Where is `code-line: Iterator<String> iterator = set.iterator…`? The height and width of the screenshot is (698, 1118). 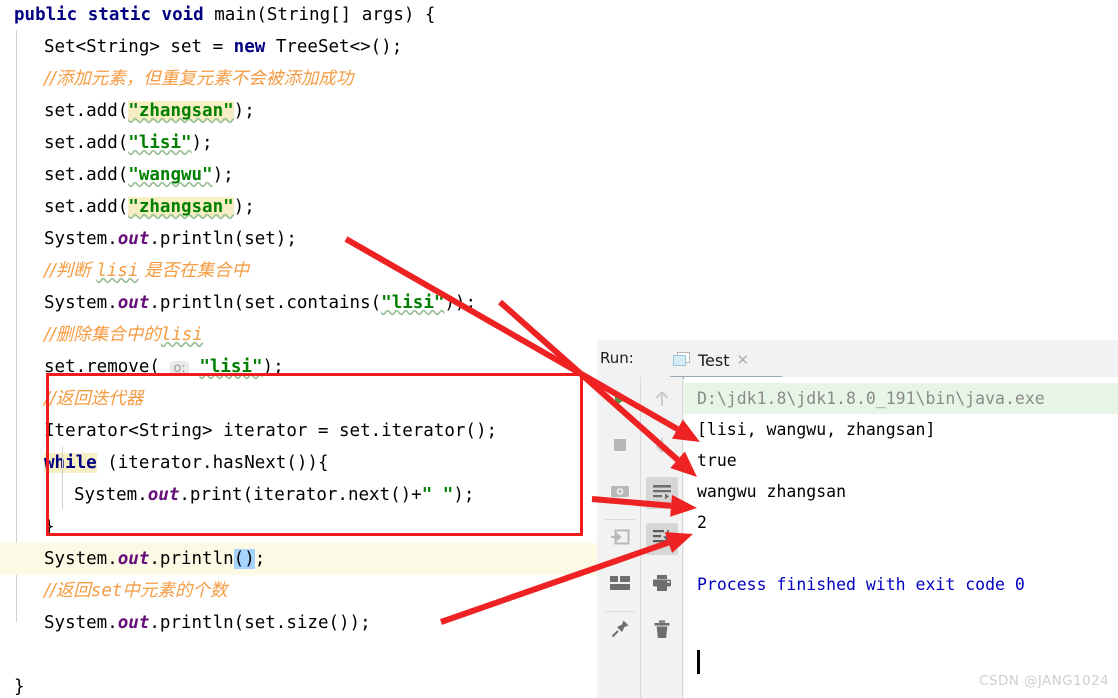
code-line: Iterator<String> iterator = set.iterator… is located at coordinates (298, 431).